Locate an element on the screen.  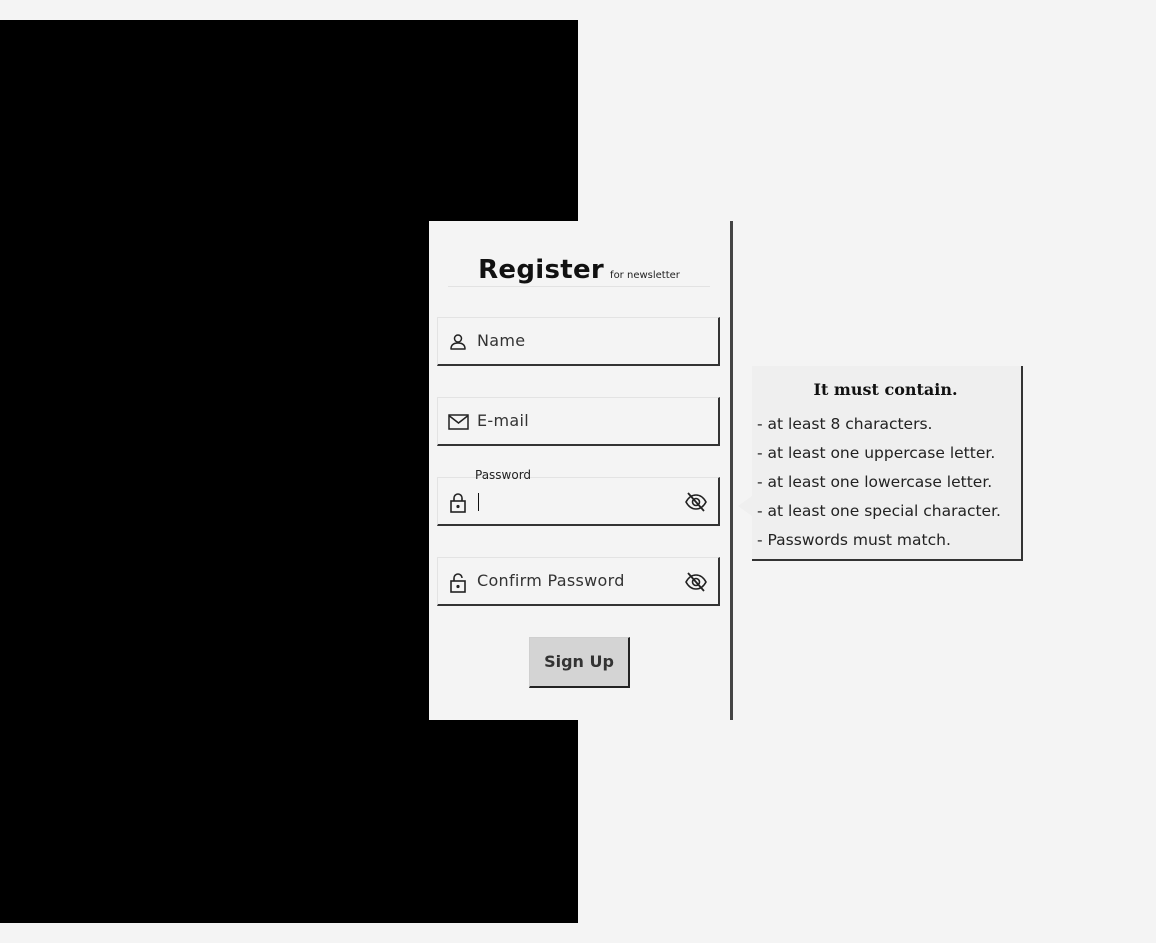
password-label: Password is located at coordinates (503, 475).